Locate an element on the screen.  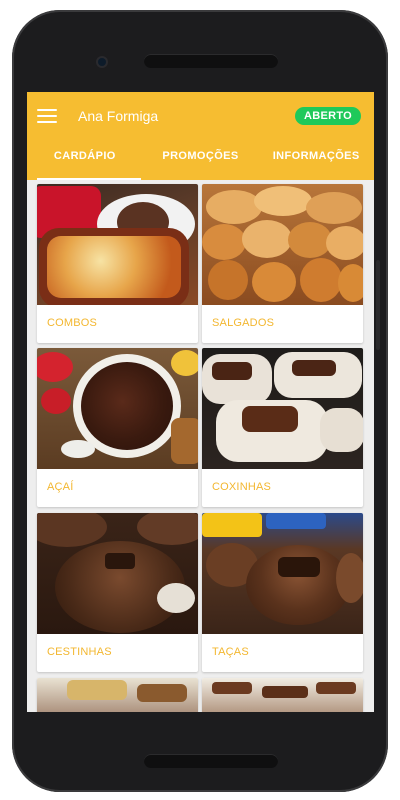
coxinhas-image is located at coordinates (282, 408).